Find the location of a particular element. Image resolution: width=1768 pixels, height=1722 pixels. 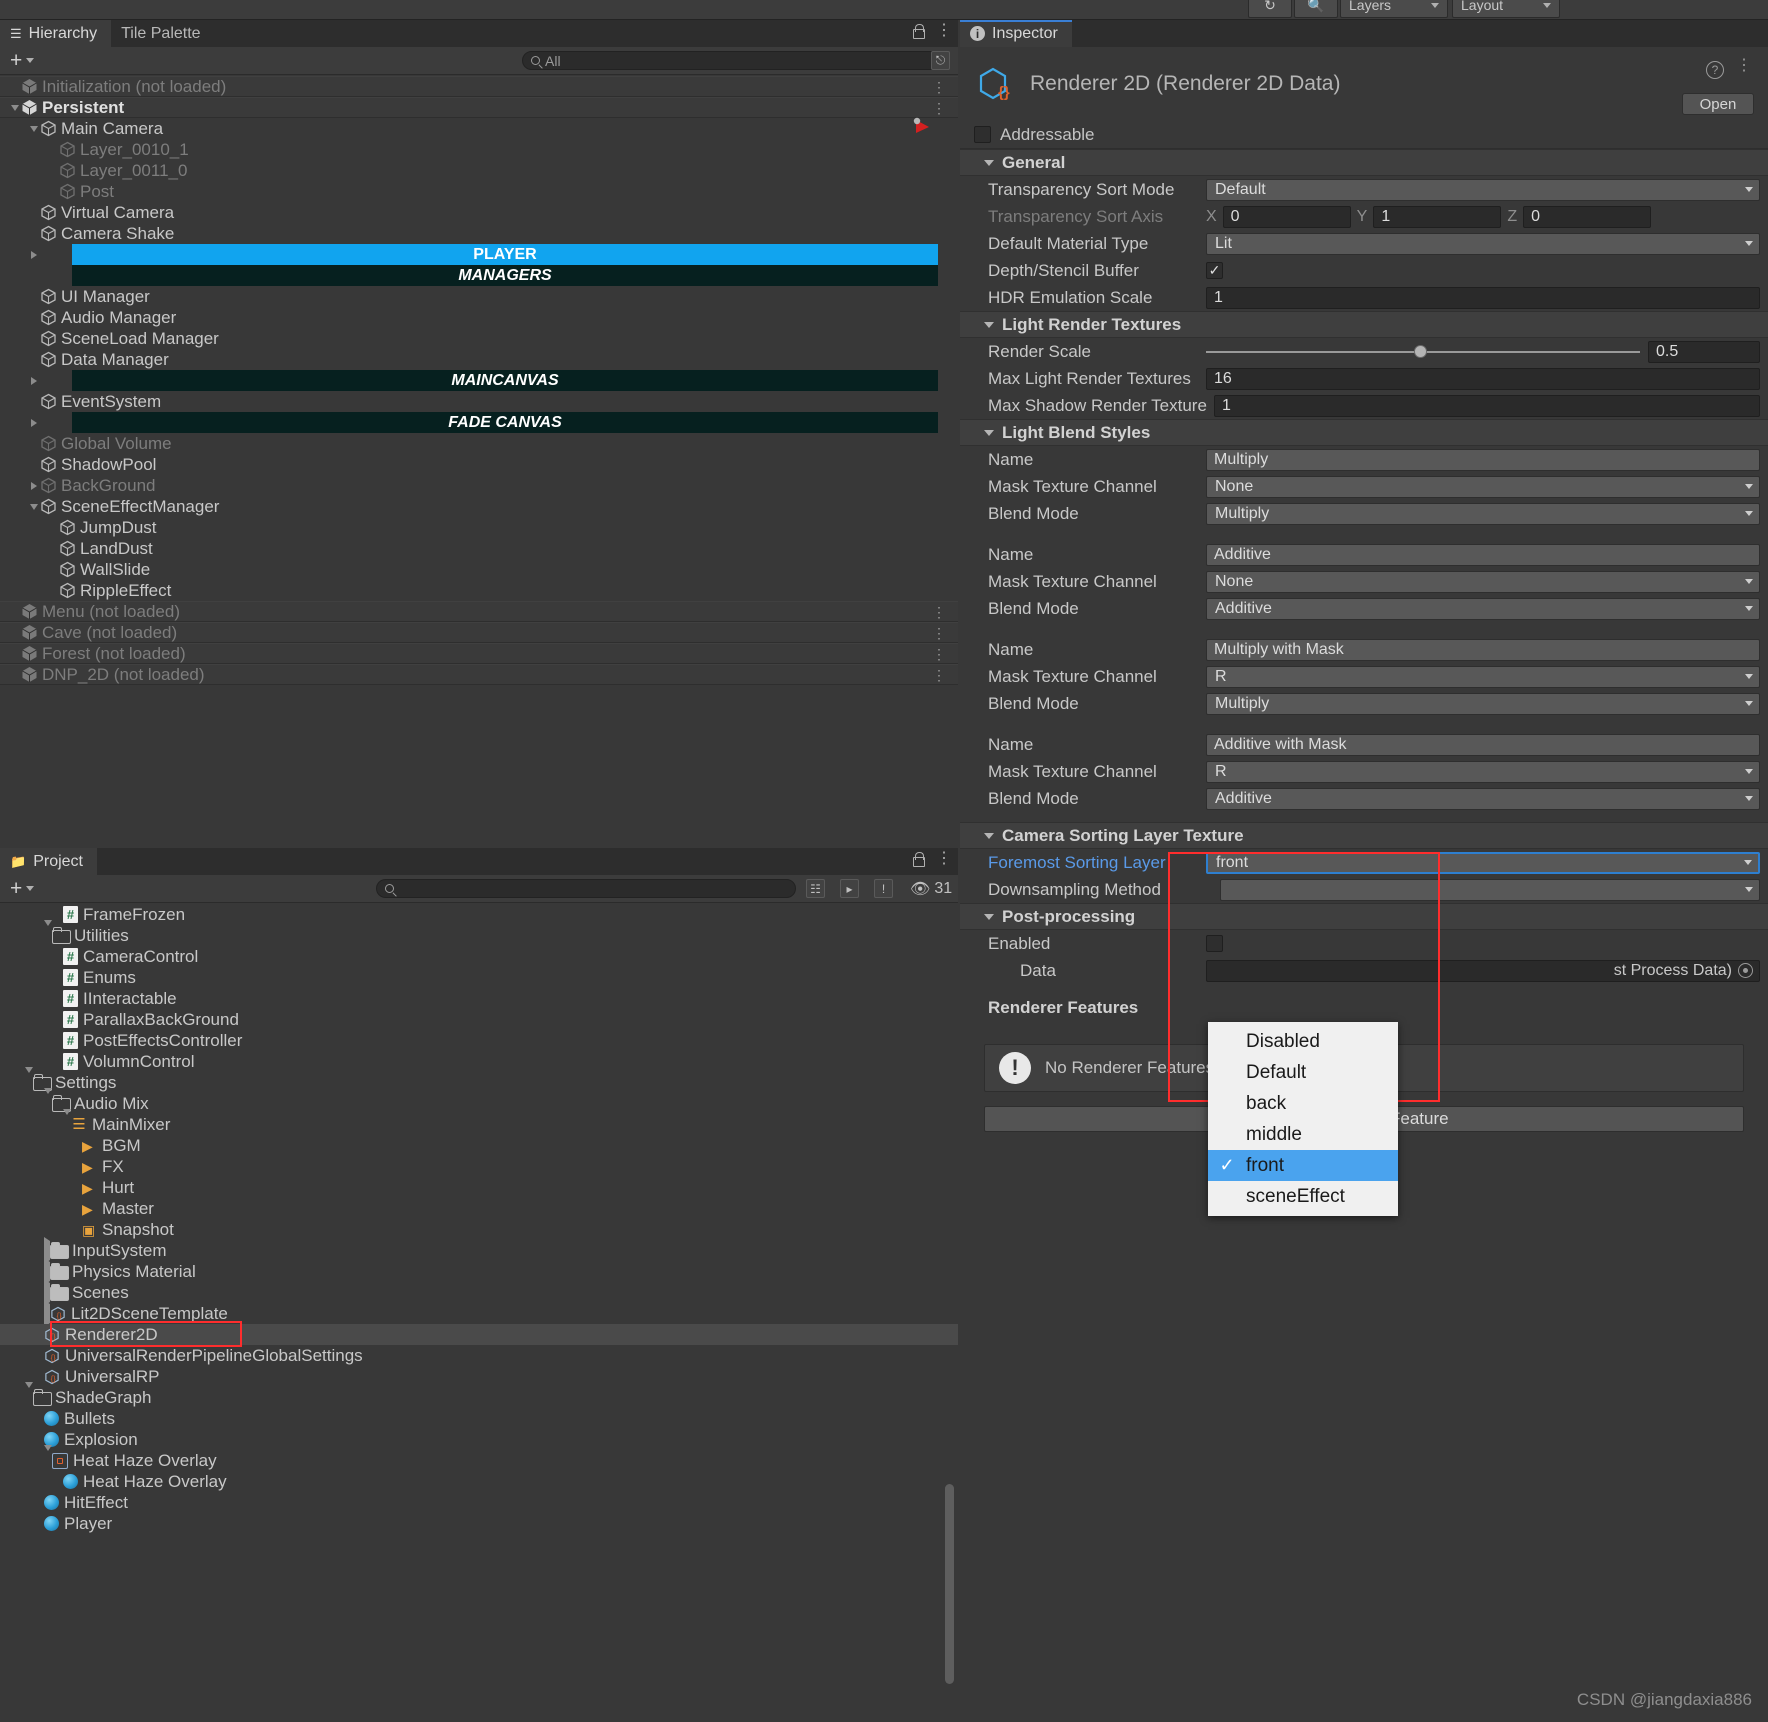

project-row: ▣ Snapshot is located at coordinates (479, 1229).